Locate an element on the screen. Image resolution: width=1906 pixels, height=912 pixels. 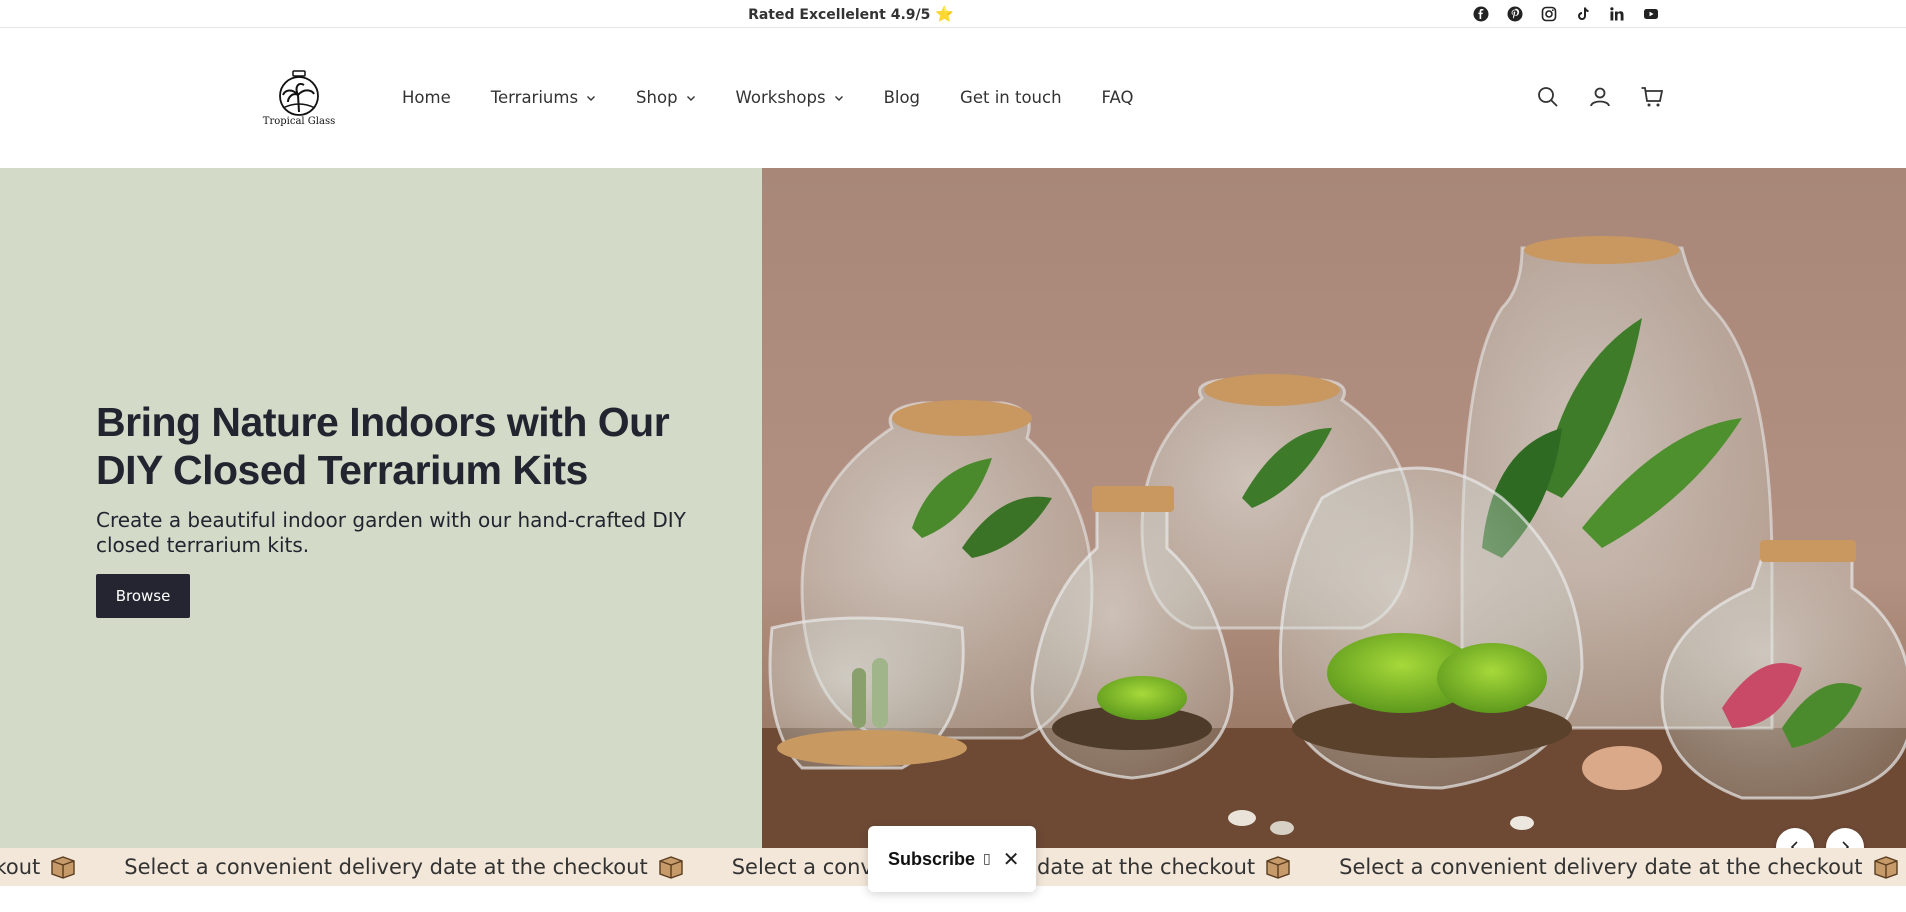
star-icon: ⭐ is located at coordinates (944, 14).